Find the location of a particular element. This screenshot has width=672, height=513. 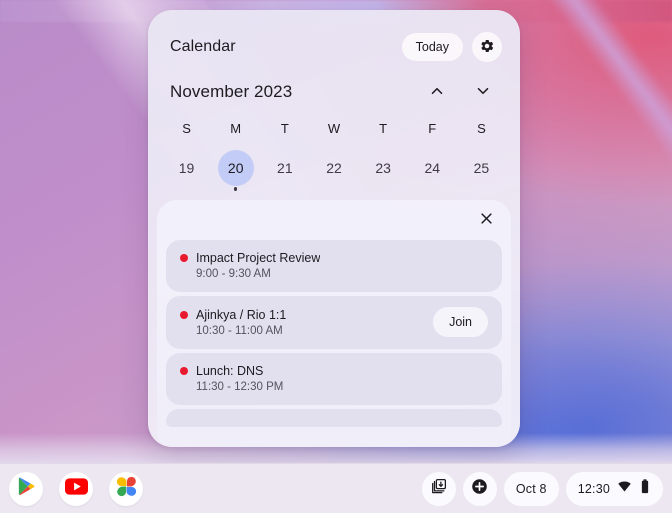

date-number: 24 is located at coordinates (432, 168).